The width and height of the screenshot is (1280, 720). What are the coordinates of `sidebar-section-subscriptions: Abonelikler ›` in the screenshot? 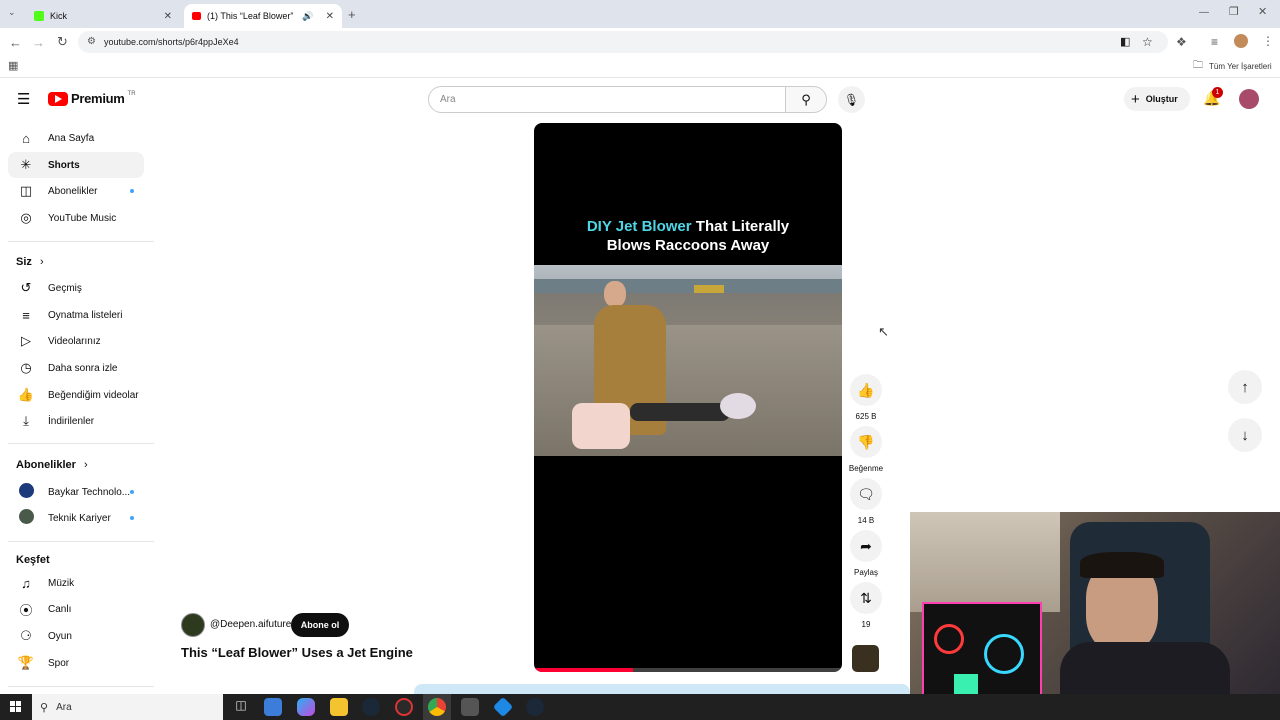 It's located at (52, 465).